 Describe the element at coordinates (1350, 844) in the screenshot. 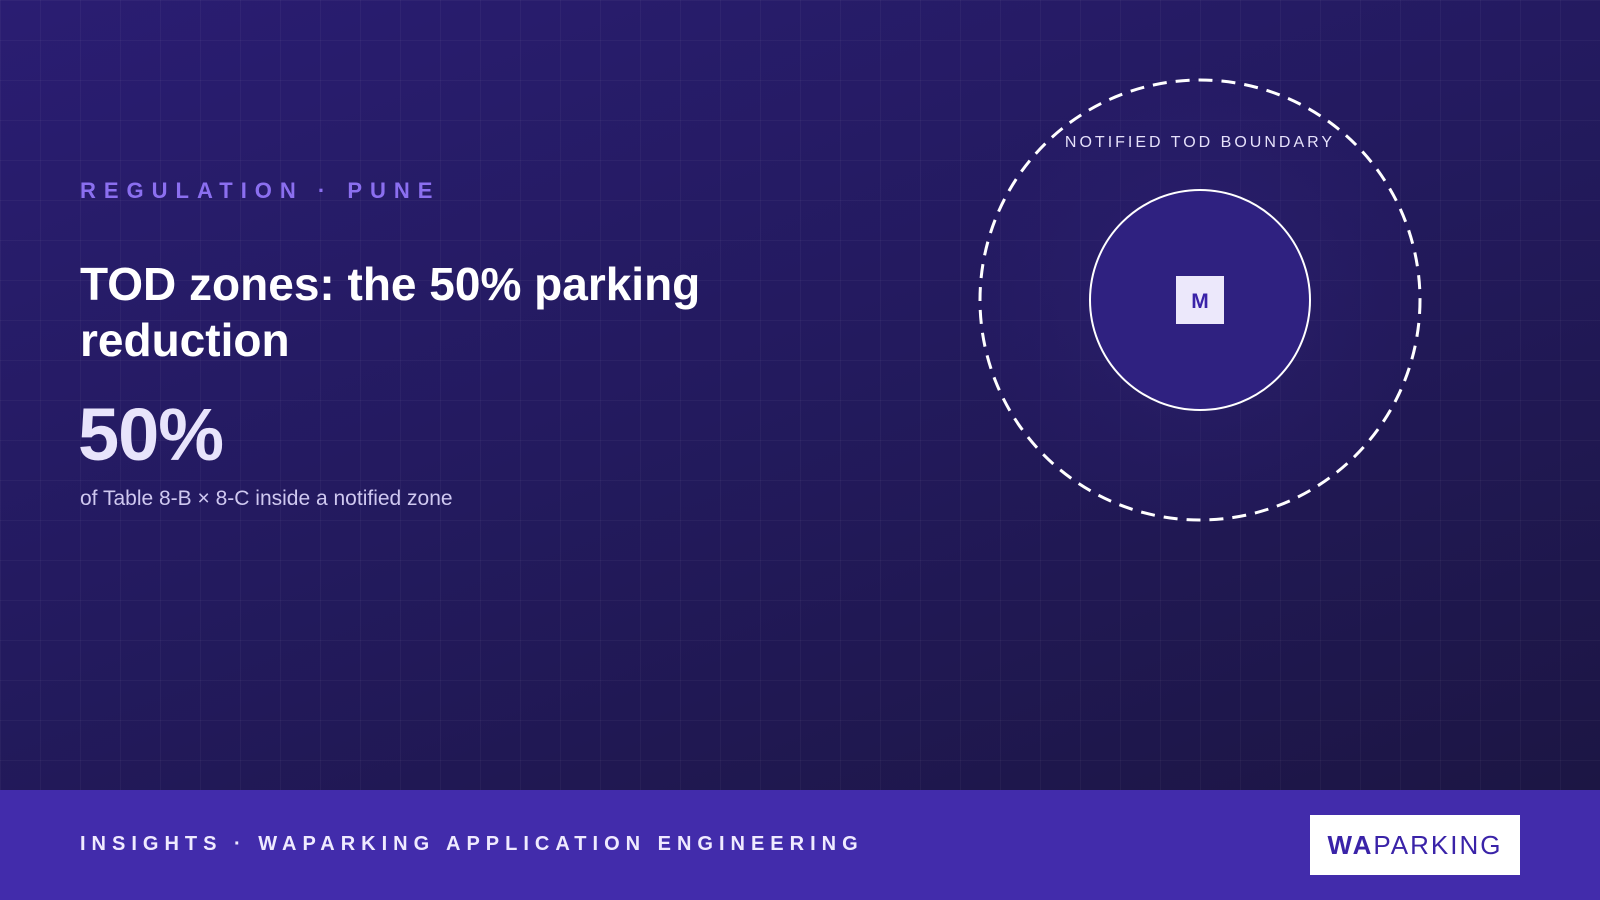

I see `logo-text-wa: WA` at that location.